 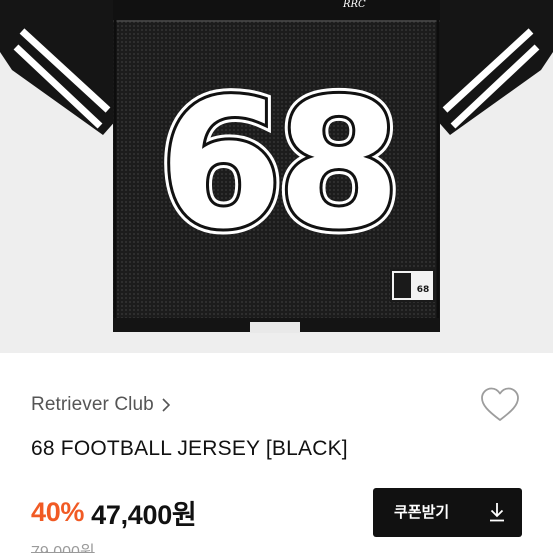 I want to click on original-price: 79,000원, so click(x=63, y=548).